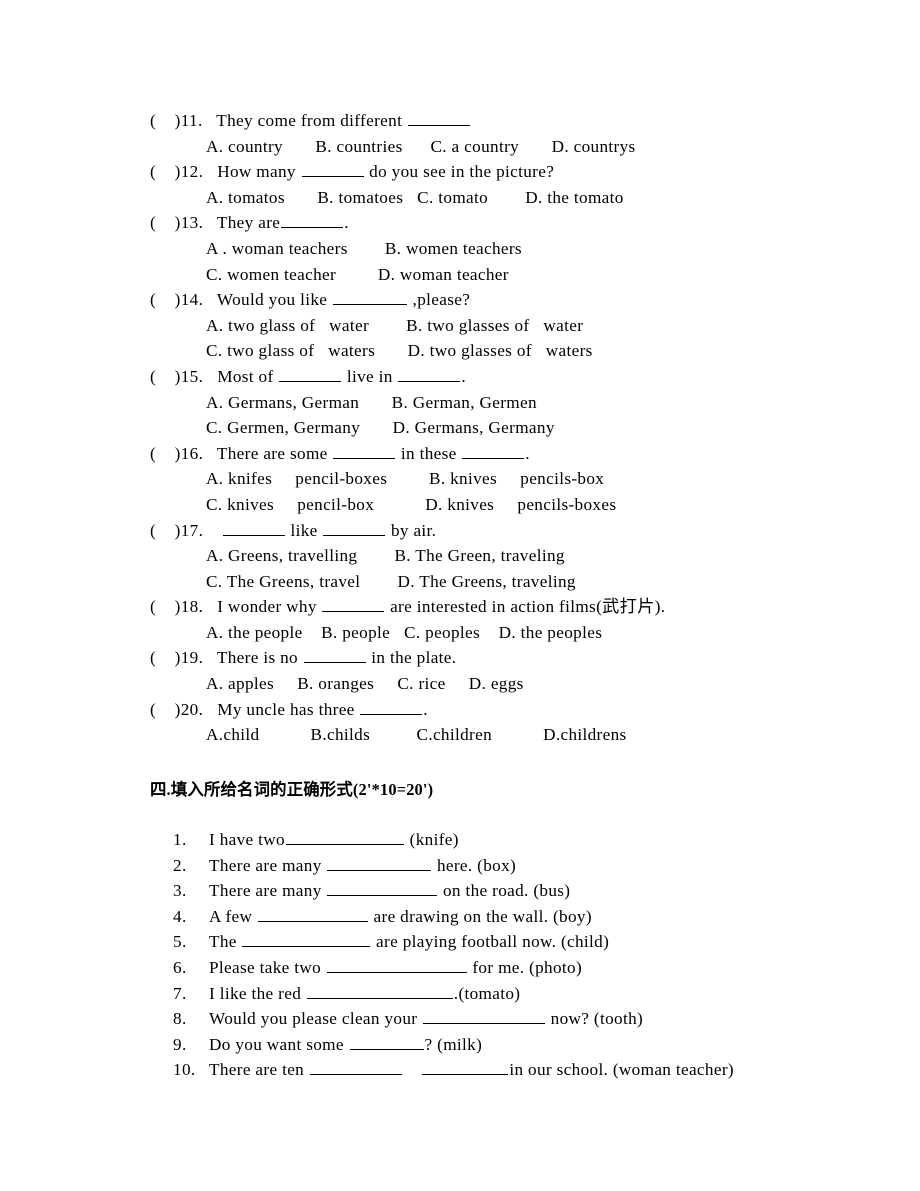 This screenshot has width=920, height=1191. What do you see at coordinates (267, 967) in the screenshot?
I see `fill-in-text-before: Please take two` at bounding box center [267, 967].